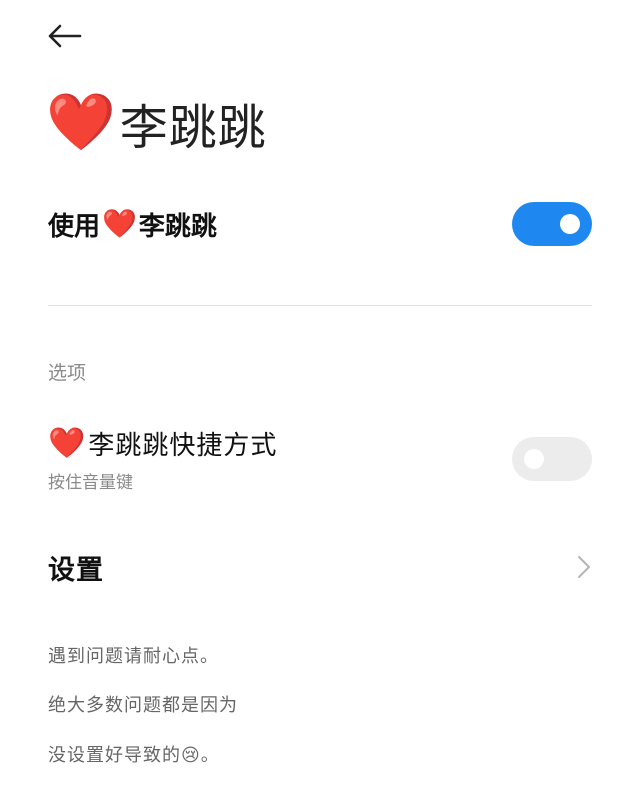  I want to click on page-header: ❤️ 李跳跳, so click(156, 123).